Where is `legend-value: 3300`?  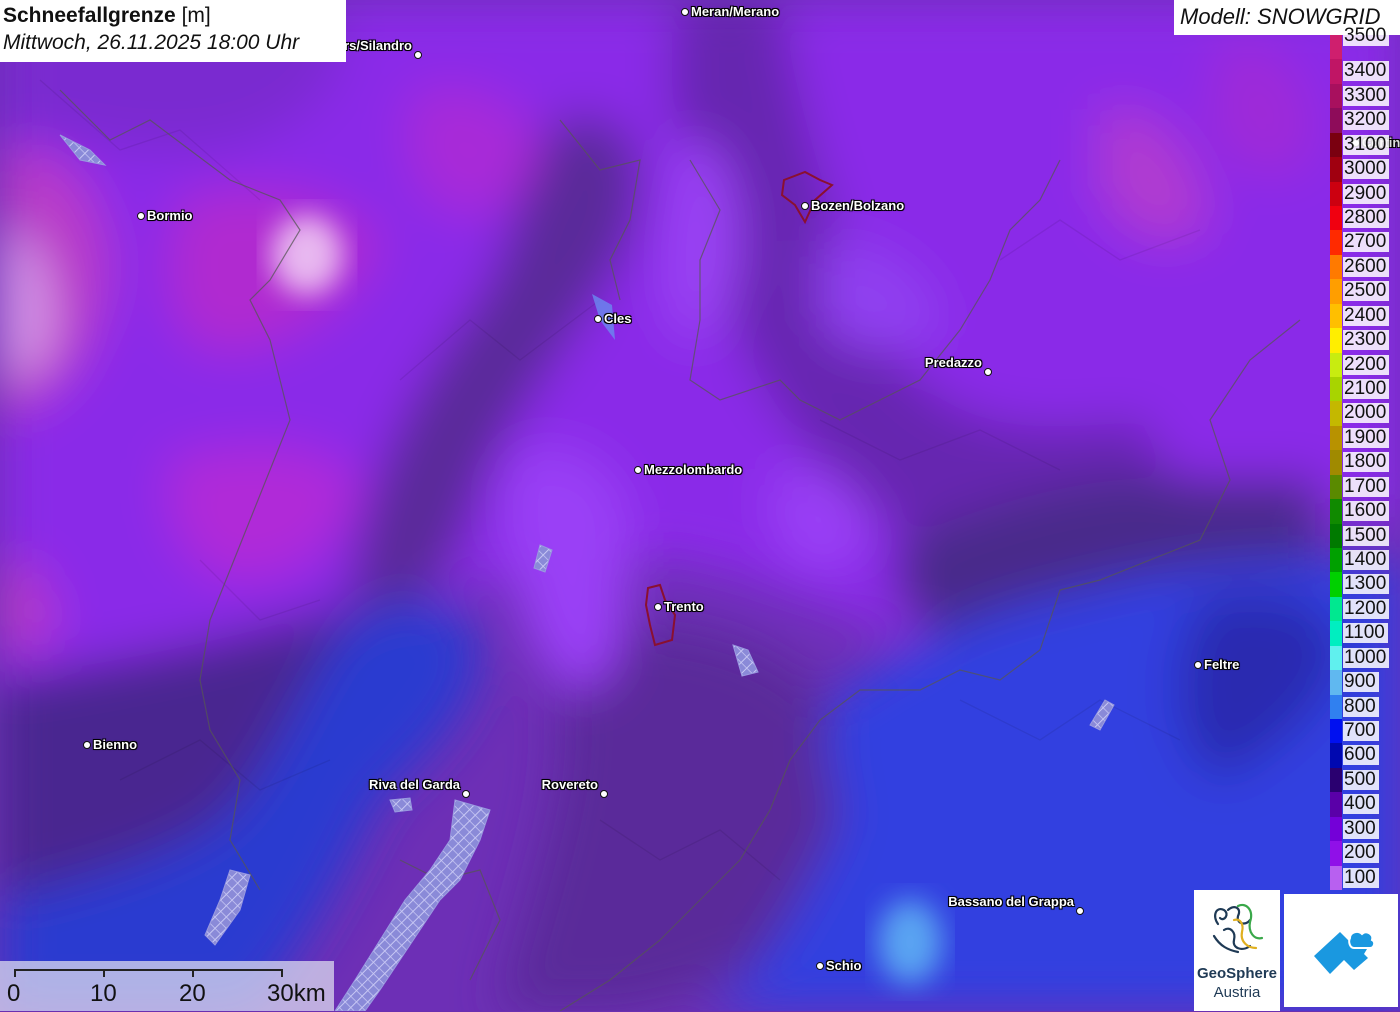 legend-value: 3300 is located at coordinates (1366, 95).